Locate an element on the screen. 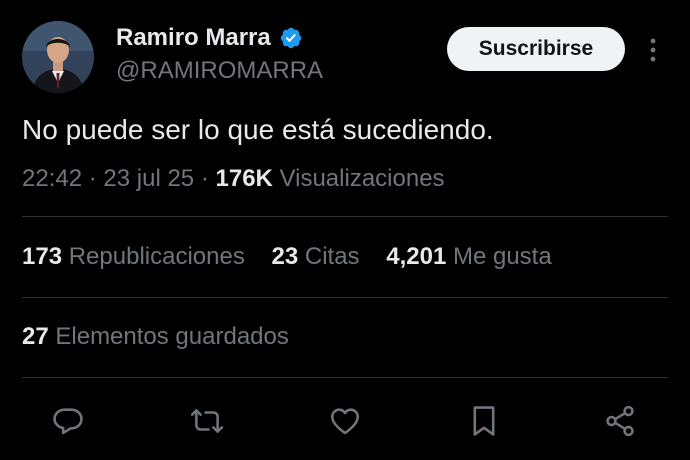  reply-button is located at coordinates (68, 421).